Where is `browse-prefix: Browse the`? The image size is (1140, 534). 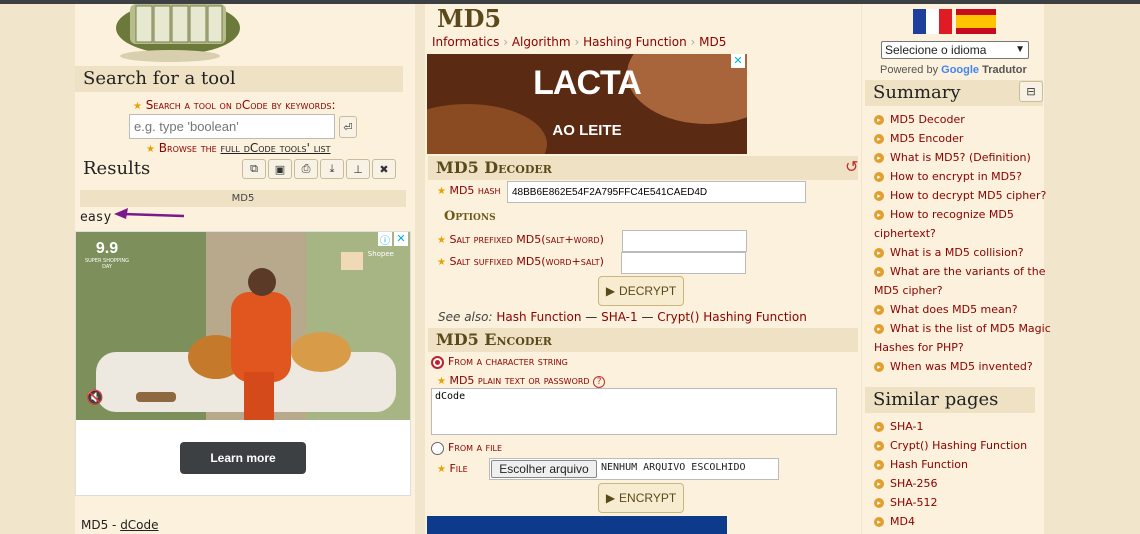
browse-prefix: Browse the is located at coordinates (189, 148).